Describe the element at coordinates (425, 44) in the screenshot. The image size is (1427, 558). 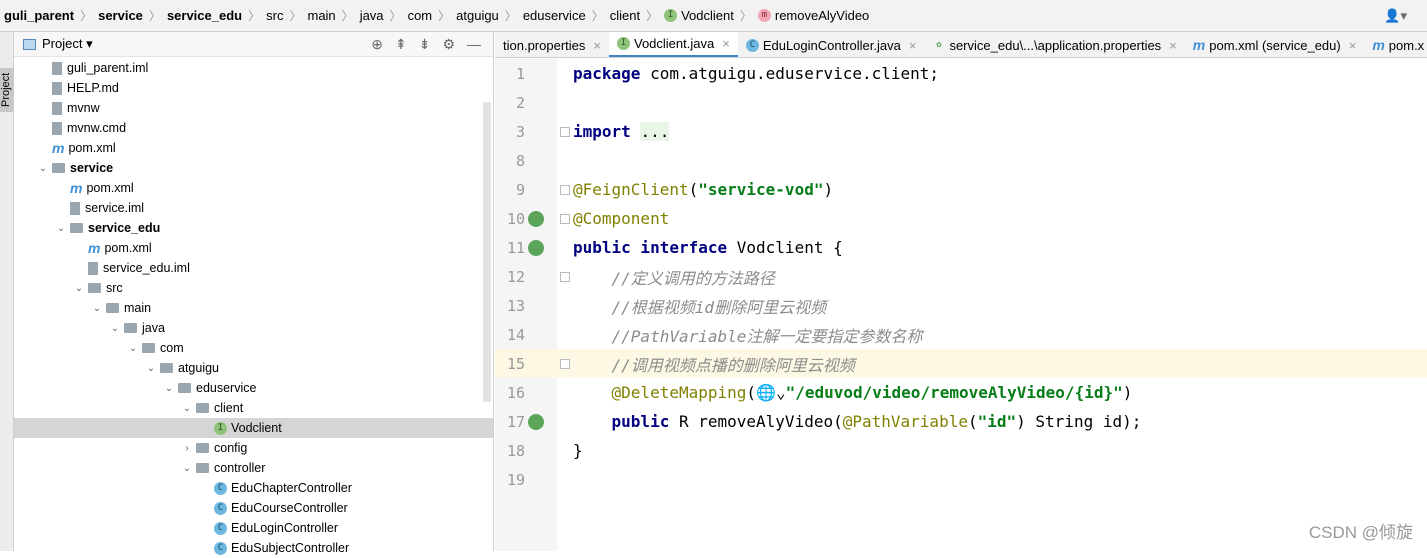
I see `collapse-all-icon: ⇟` at that location.